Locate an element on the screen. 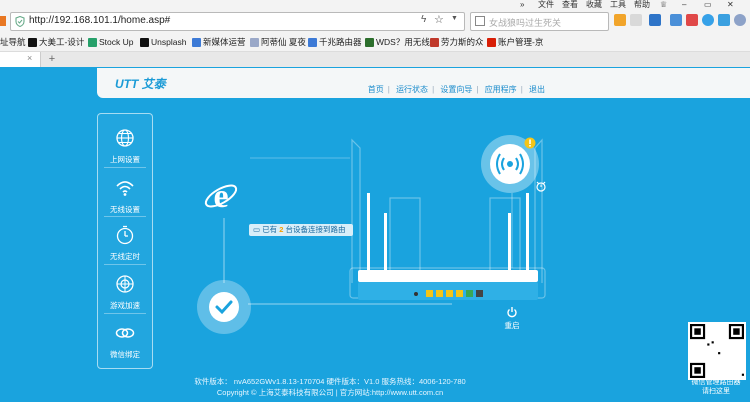 This screenshot has height=402, width=750. bookmark-item: 新媒体运营 is located at coordinates (219, 42).